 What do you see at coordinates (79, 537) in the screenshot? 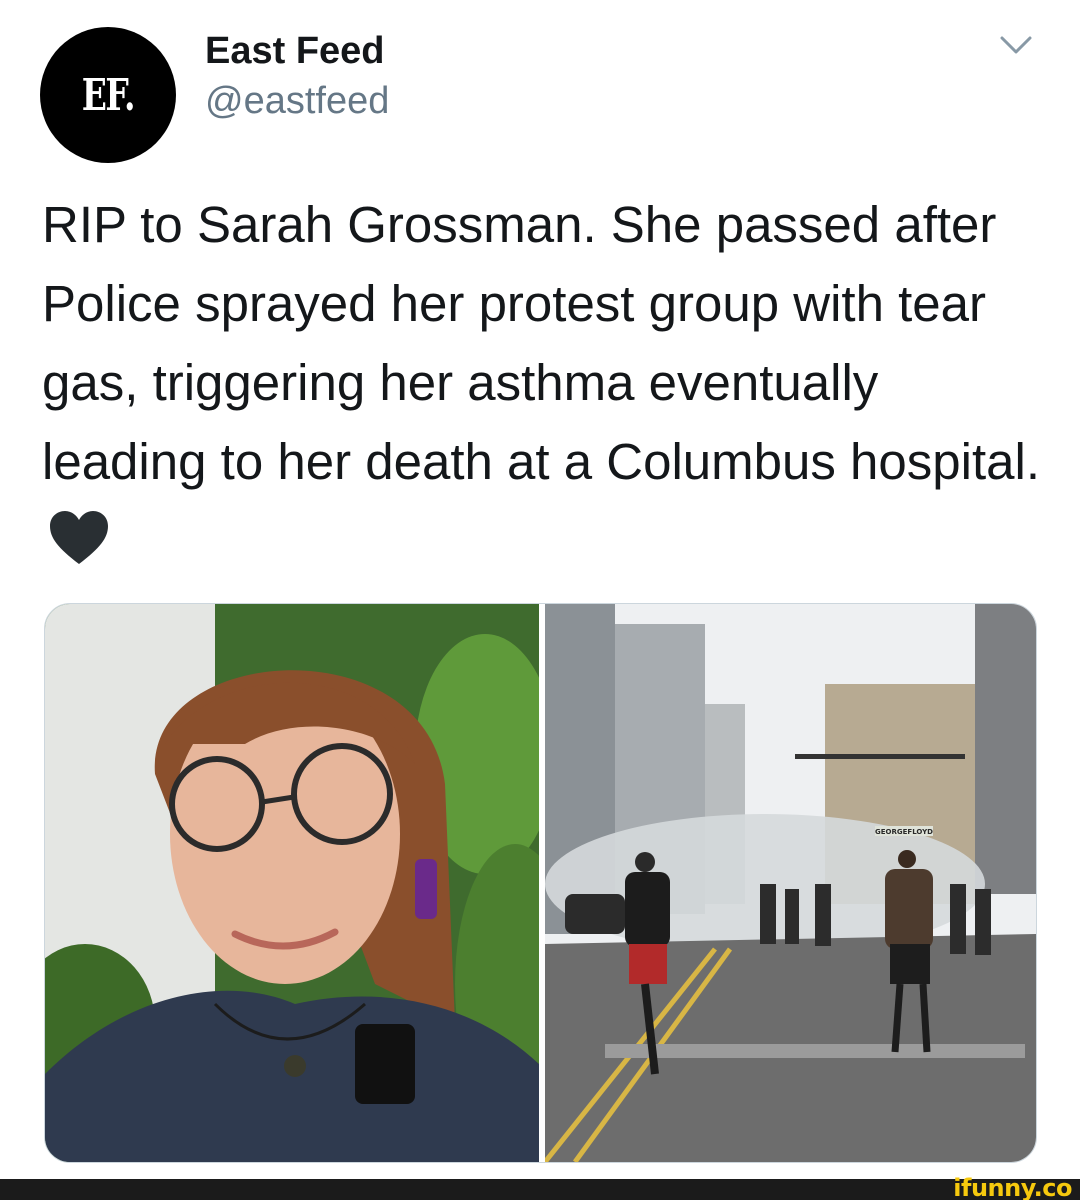
I see `black-heart-icon` at bounding box center [79, 537].